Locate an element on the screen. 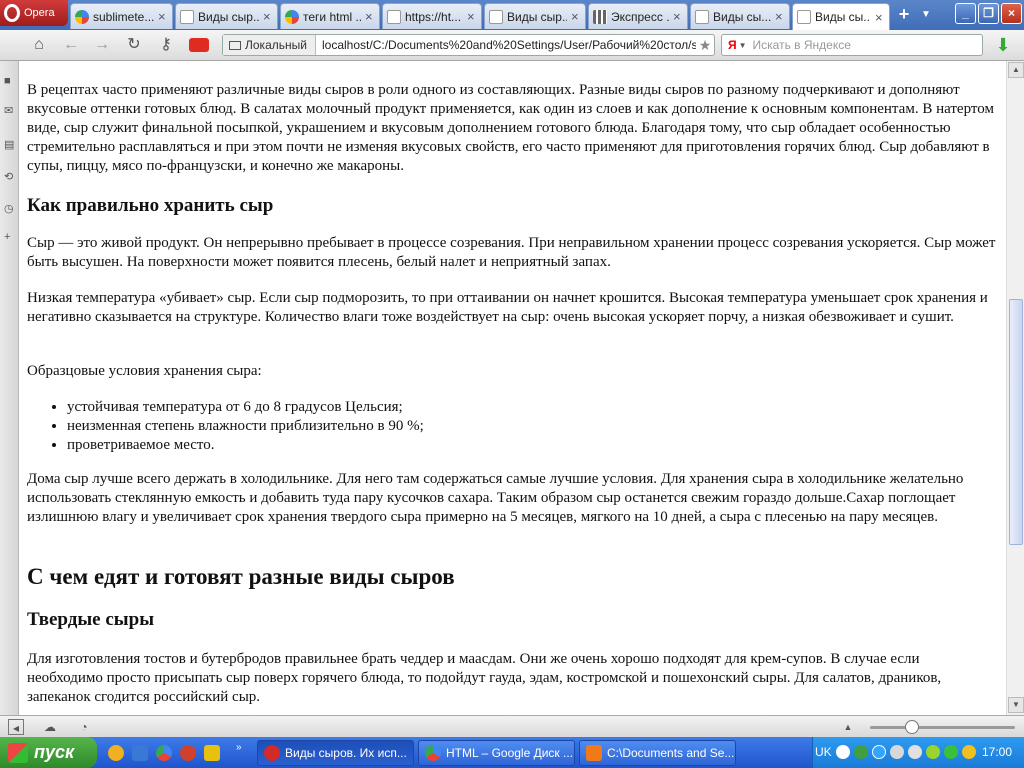  volume-icon is located at coordinates (897, 752).